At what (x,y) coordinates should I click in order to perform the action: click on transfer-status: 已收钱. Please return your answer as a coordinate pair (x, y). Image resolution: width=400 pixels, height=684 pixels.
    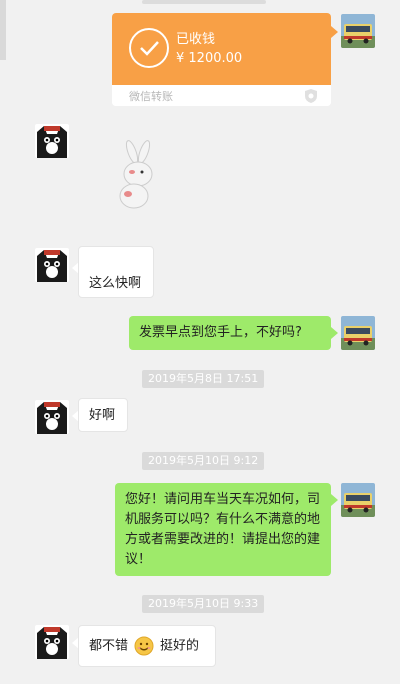
    Looking at the image, I should click on (196, 39).